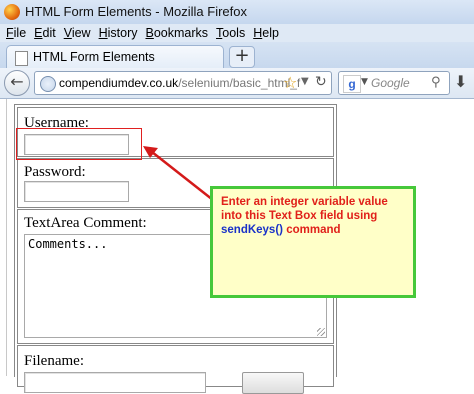 The width and height of the screenshot is (474, 394). I want to click on reload-icon: ↻, so click(321, 82).